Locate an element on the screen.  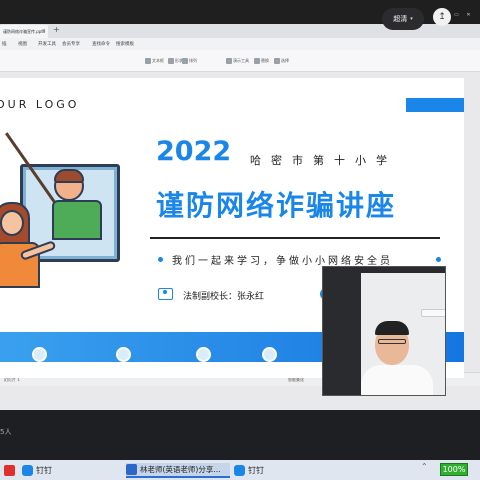
document-tab: 谨防网络诈骗宣传.pptx × is located at coordinates (24, 31).